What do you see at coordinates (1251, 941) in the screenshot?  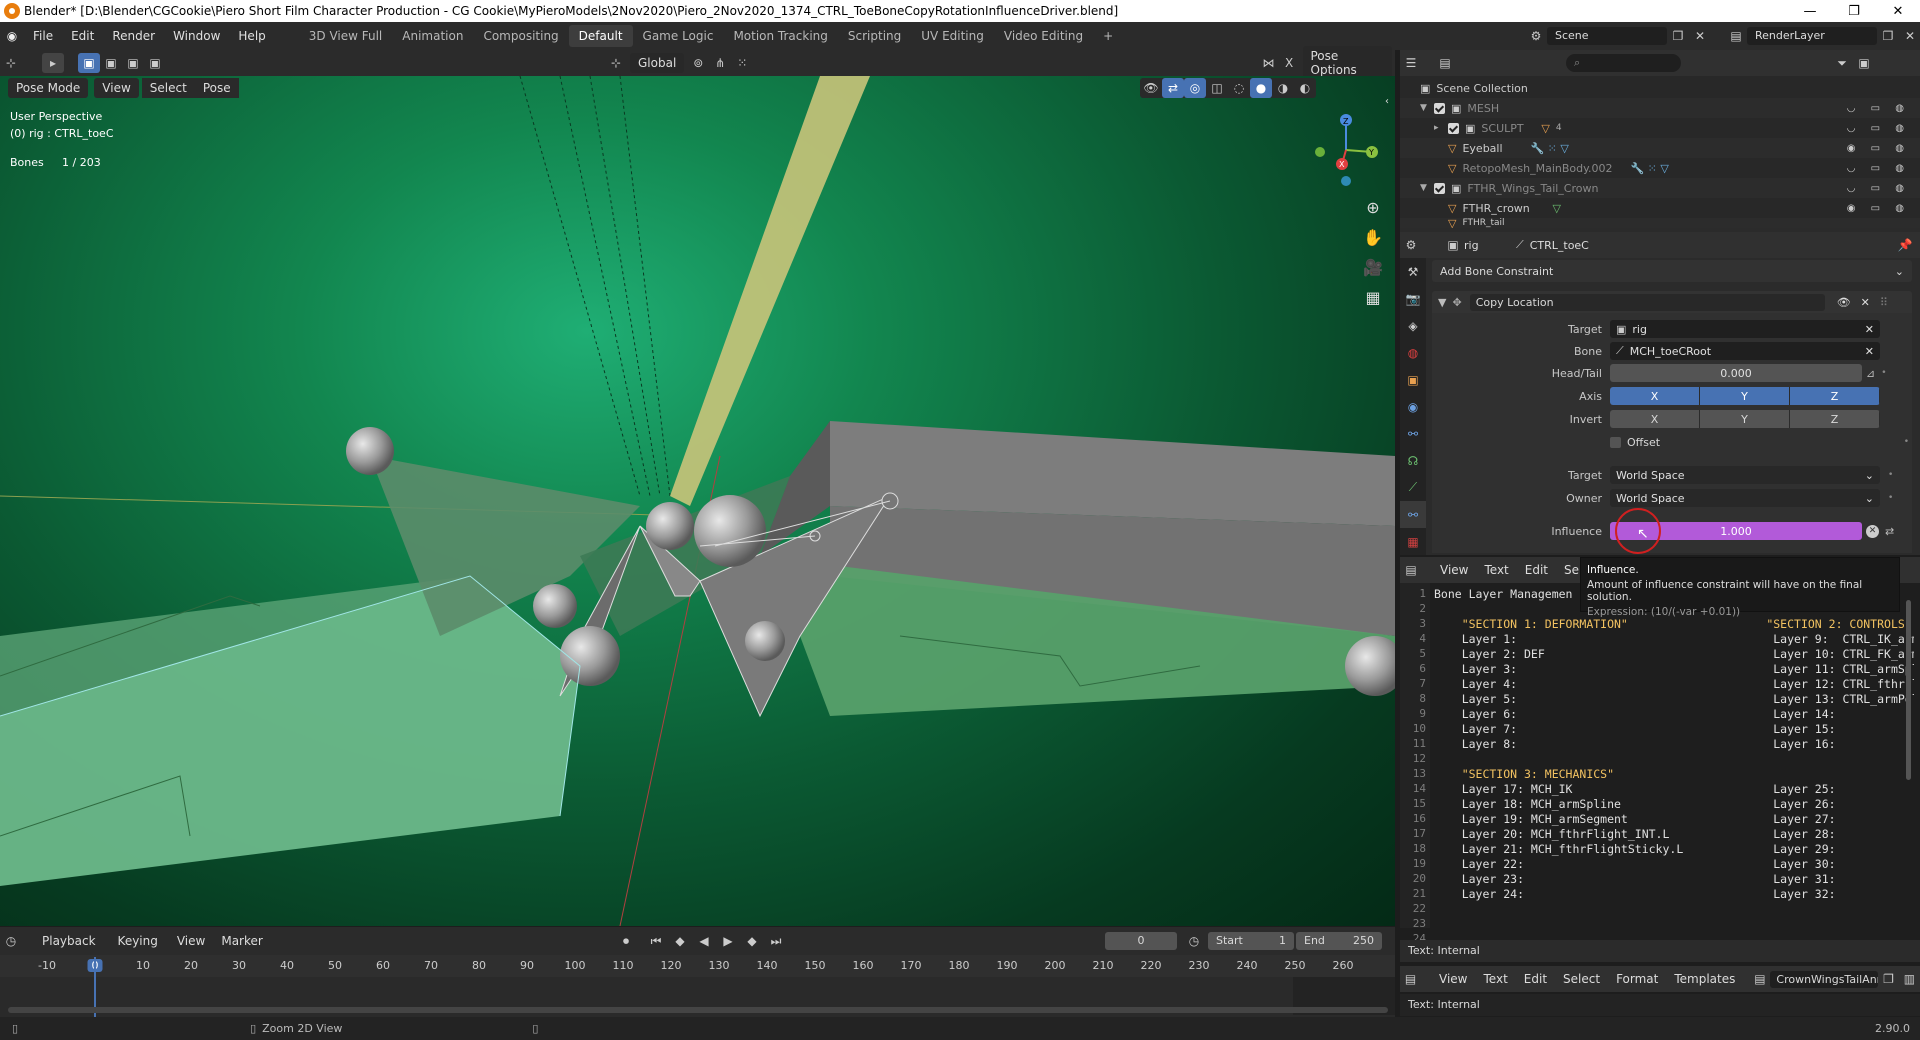 I see `start-frame-field: Start 1` at bounding box center [1251, 941].